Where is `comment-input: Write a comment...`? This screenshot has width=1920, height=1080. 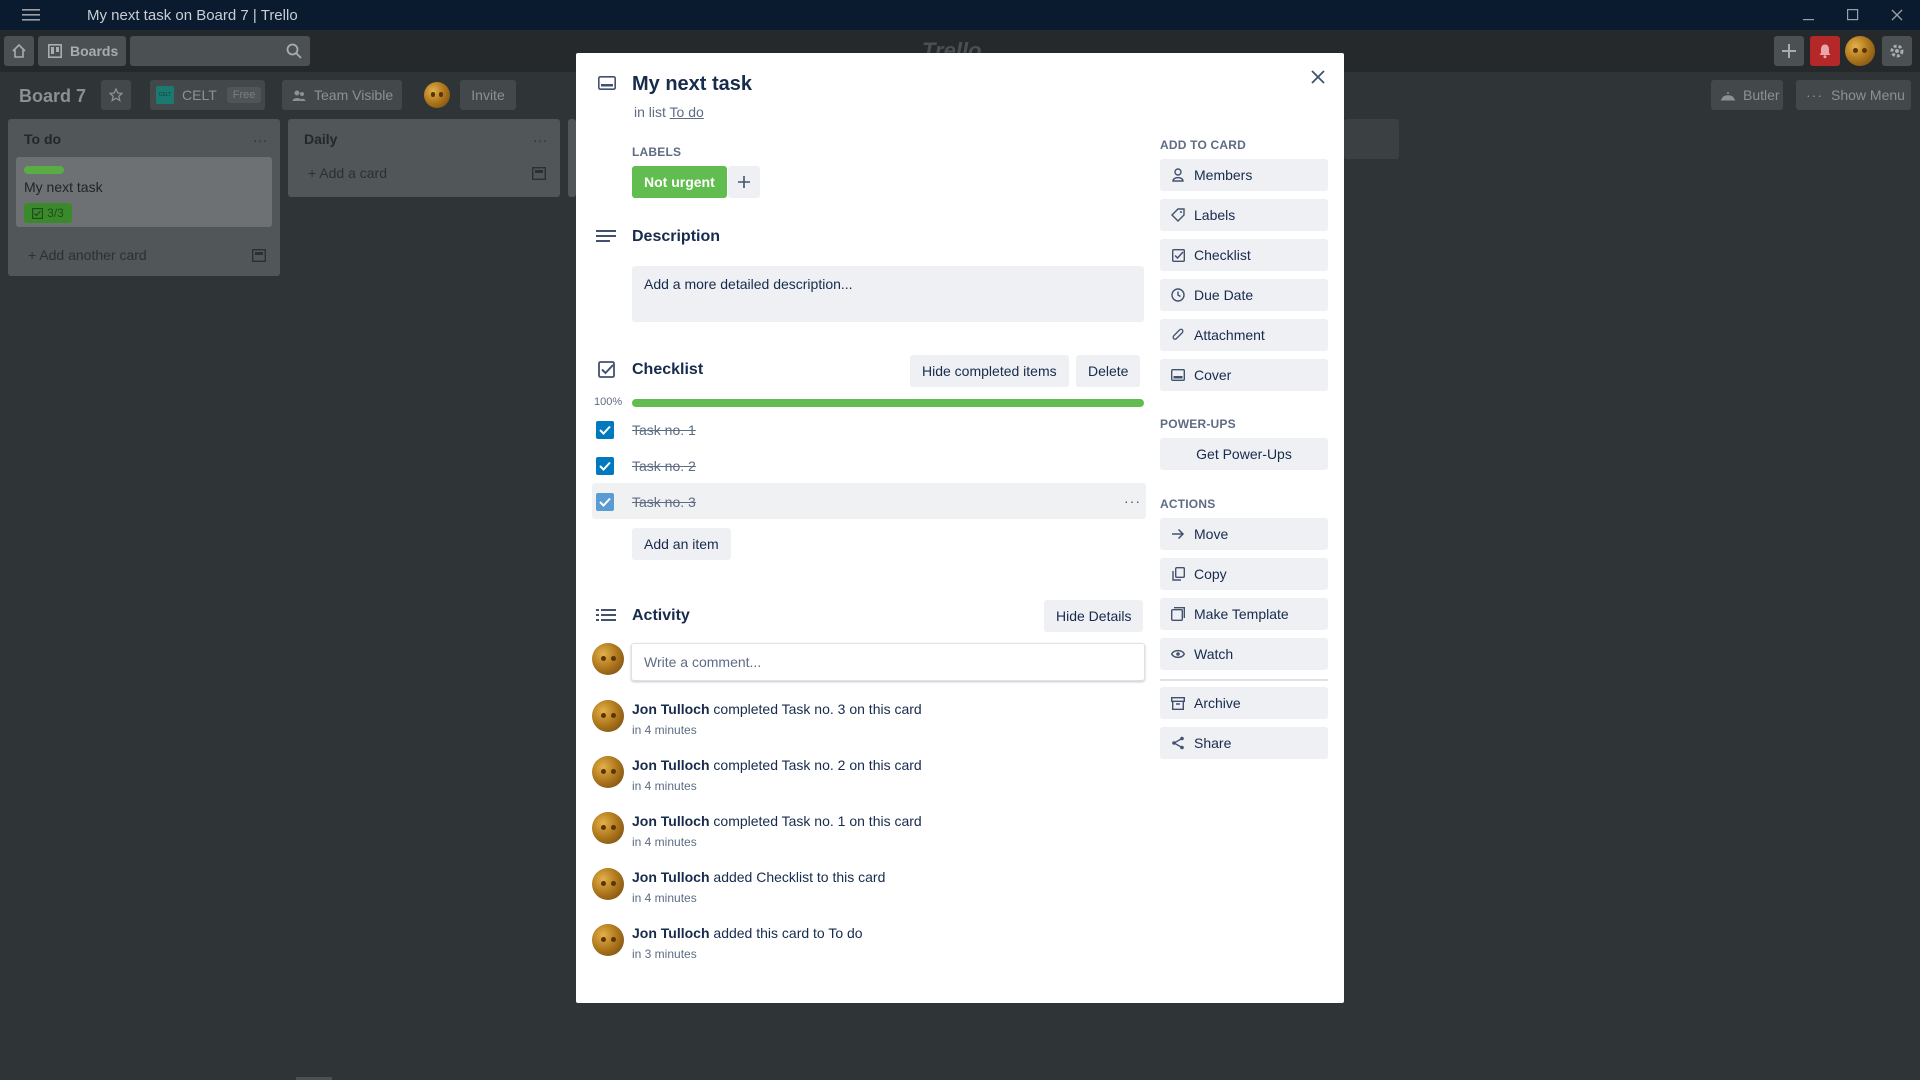
comment-input: Write a comment... is located at coordinates (888, 662).